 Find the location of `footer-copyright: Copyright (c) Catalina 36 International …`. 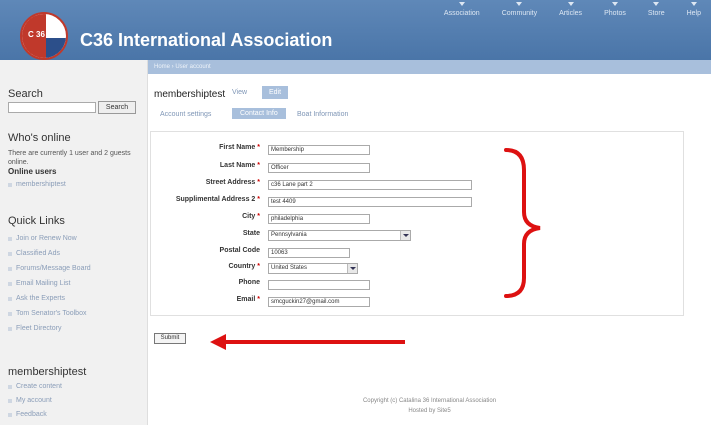

footer-copyright: Copyright (c) Catalina 36 International … is located at coordinates (429, 401).